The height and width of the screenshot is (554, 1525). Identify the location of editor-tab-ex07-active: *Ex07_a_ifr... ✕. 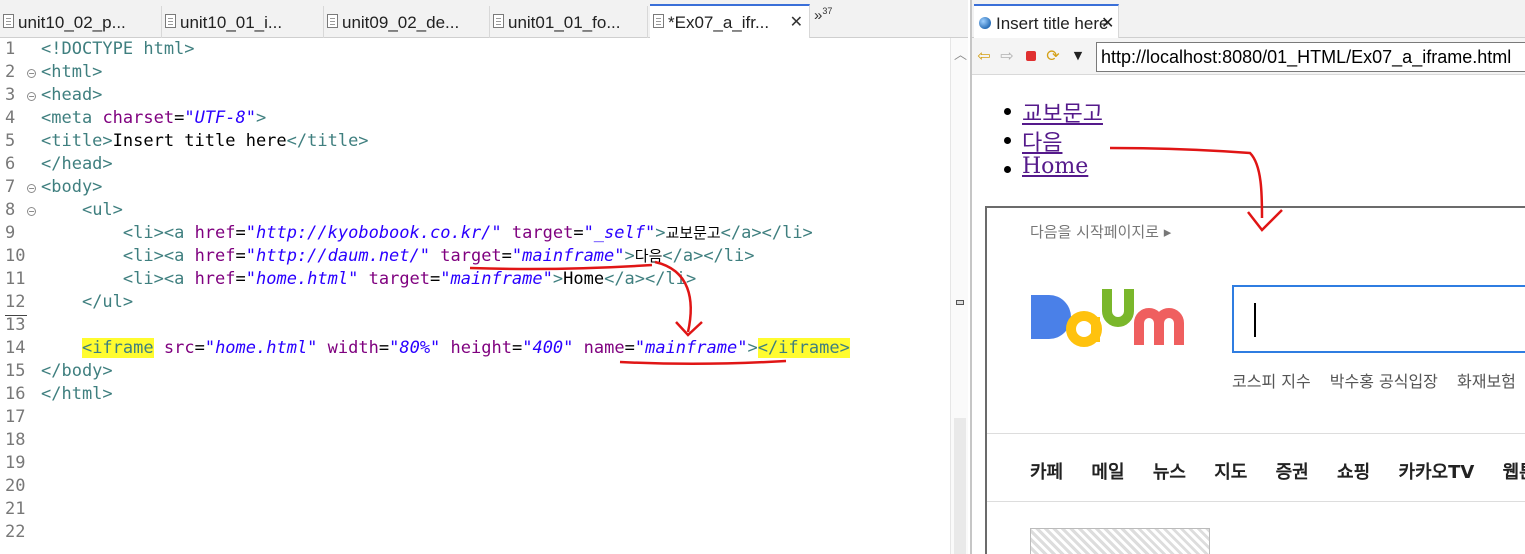
(730, 21).